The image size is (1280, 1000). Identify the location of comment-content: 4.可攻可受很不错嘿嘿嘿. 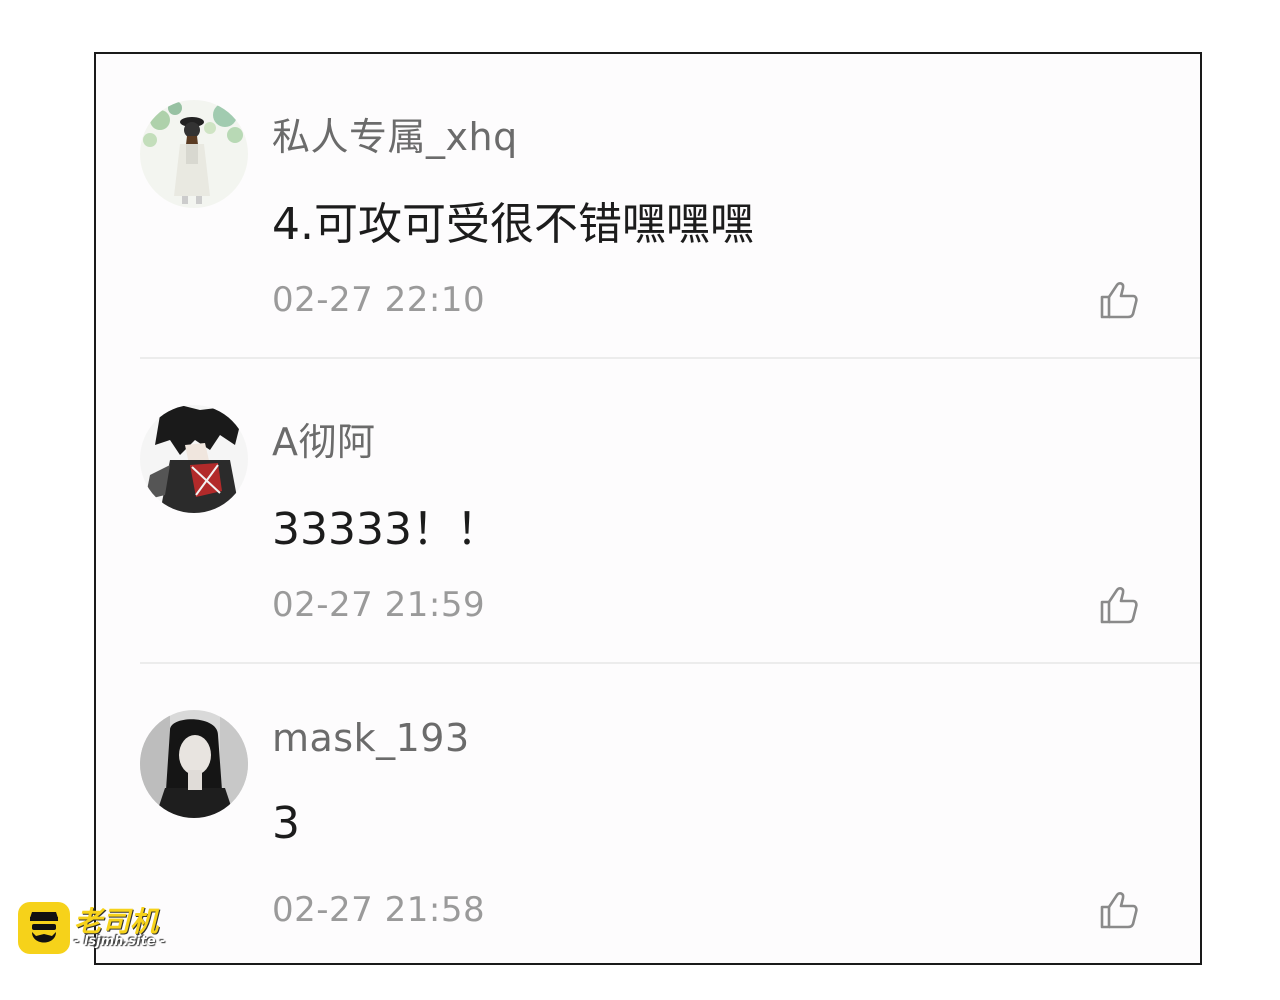
(513, 224).